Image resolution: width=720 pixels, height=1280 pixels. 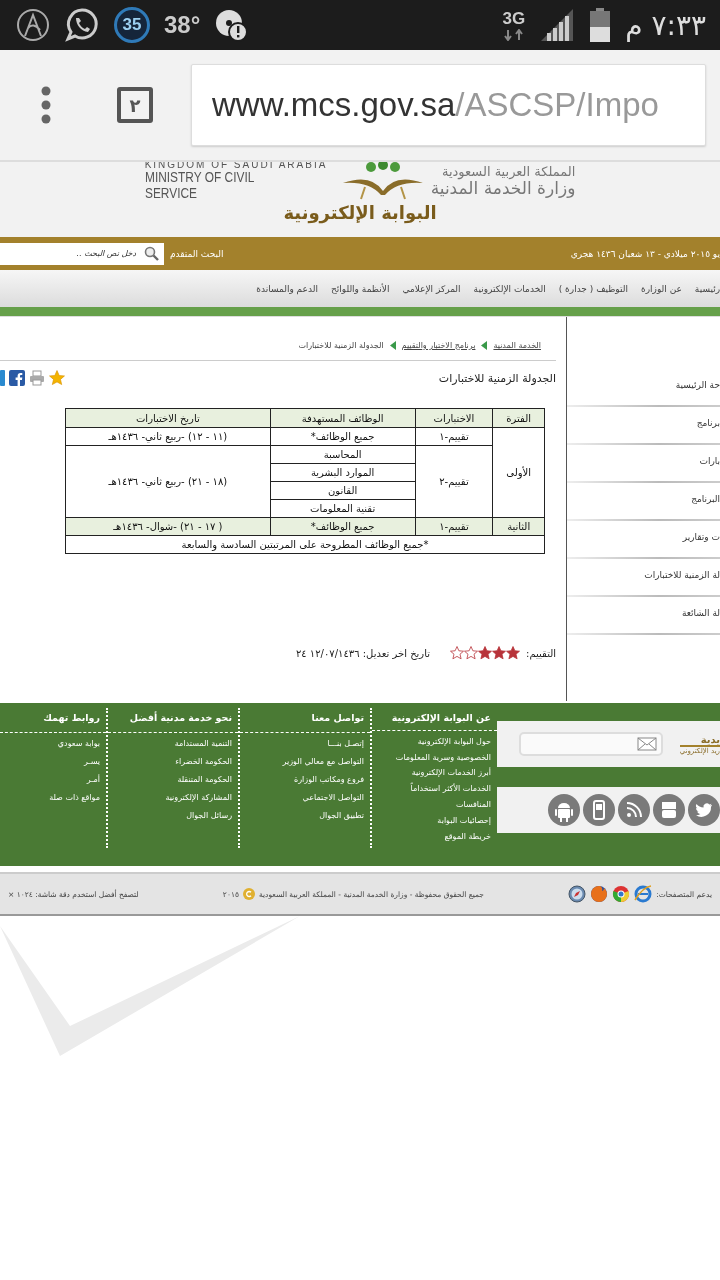 What do you see at coordinates (341, 345) in the screenshot?
I see `breadcrumb-current: الجدولة الزمنية للاختبارات` at bounding box center [341, 345].